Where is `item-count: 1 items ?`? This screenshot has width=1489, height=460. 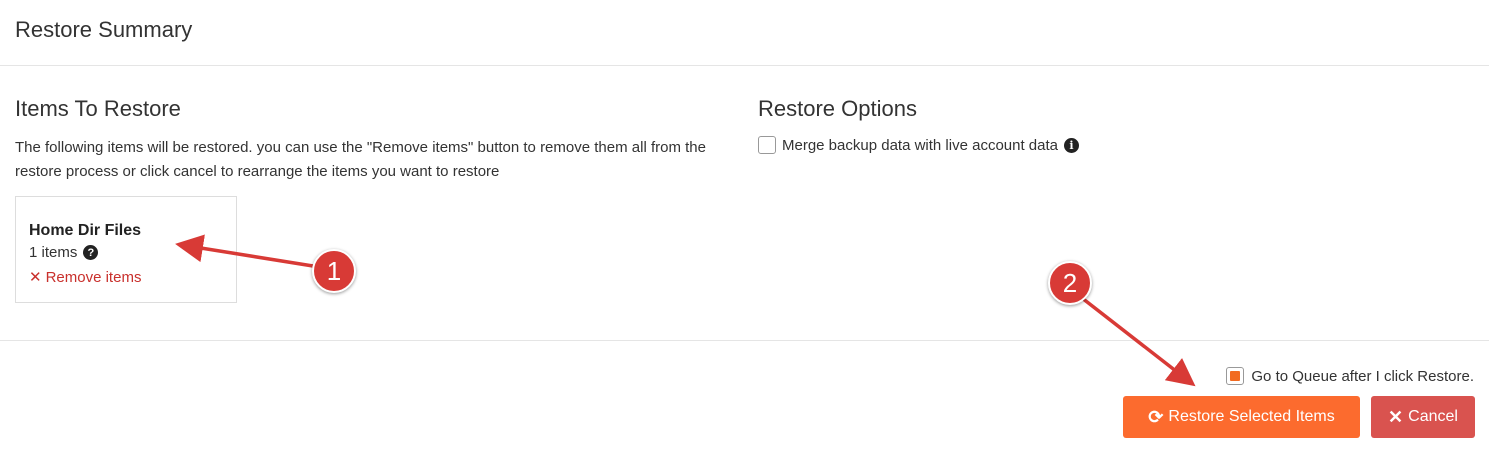
item-count: 1 items ? is located at coordinates (64, 252).